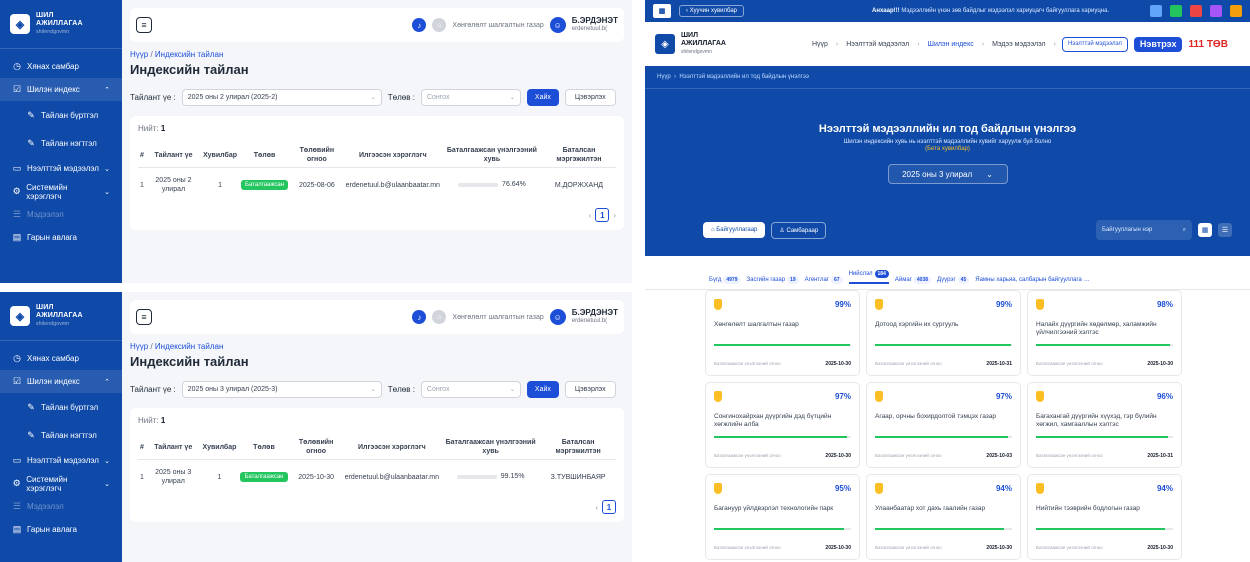  Describe the element at coordinates (439, 25) in the screenshot. I see `org-avatar: ⌂` at that location.